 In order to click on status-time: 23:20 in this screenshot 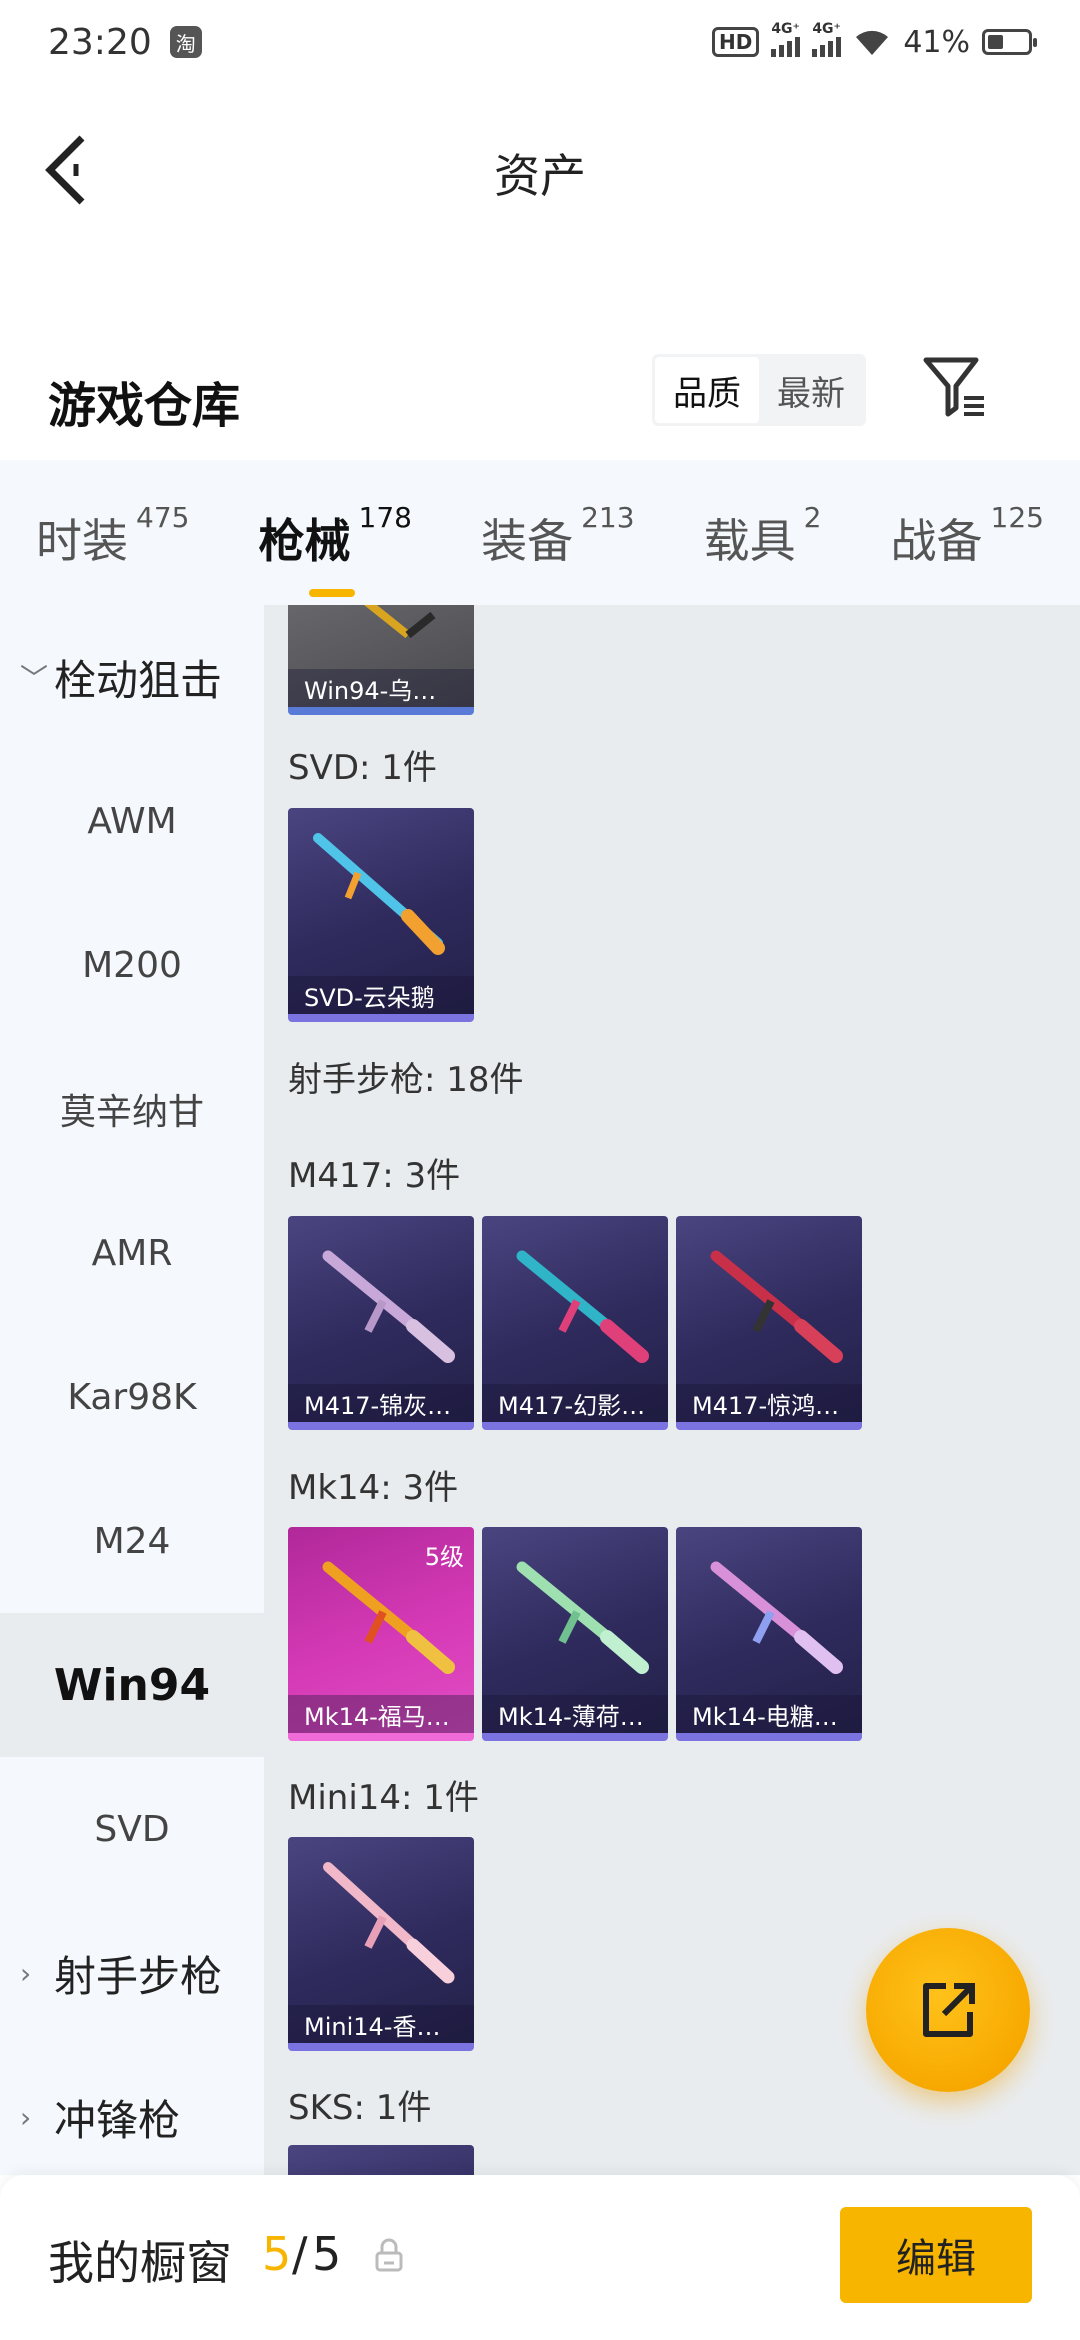, I will do `click(100, 42)`.